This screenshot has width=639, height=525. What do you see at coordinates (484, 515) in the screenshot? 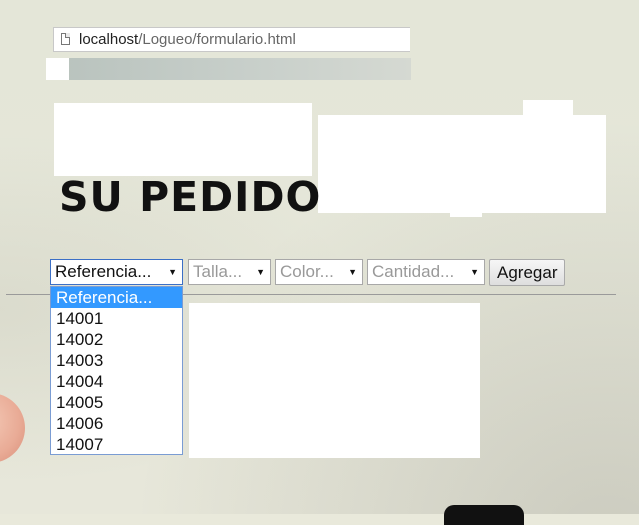
I see `dark-shape` at bounding box center [484, 515].